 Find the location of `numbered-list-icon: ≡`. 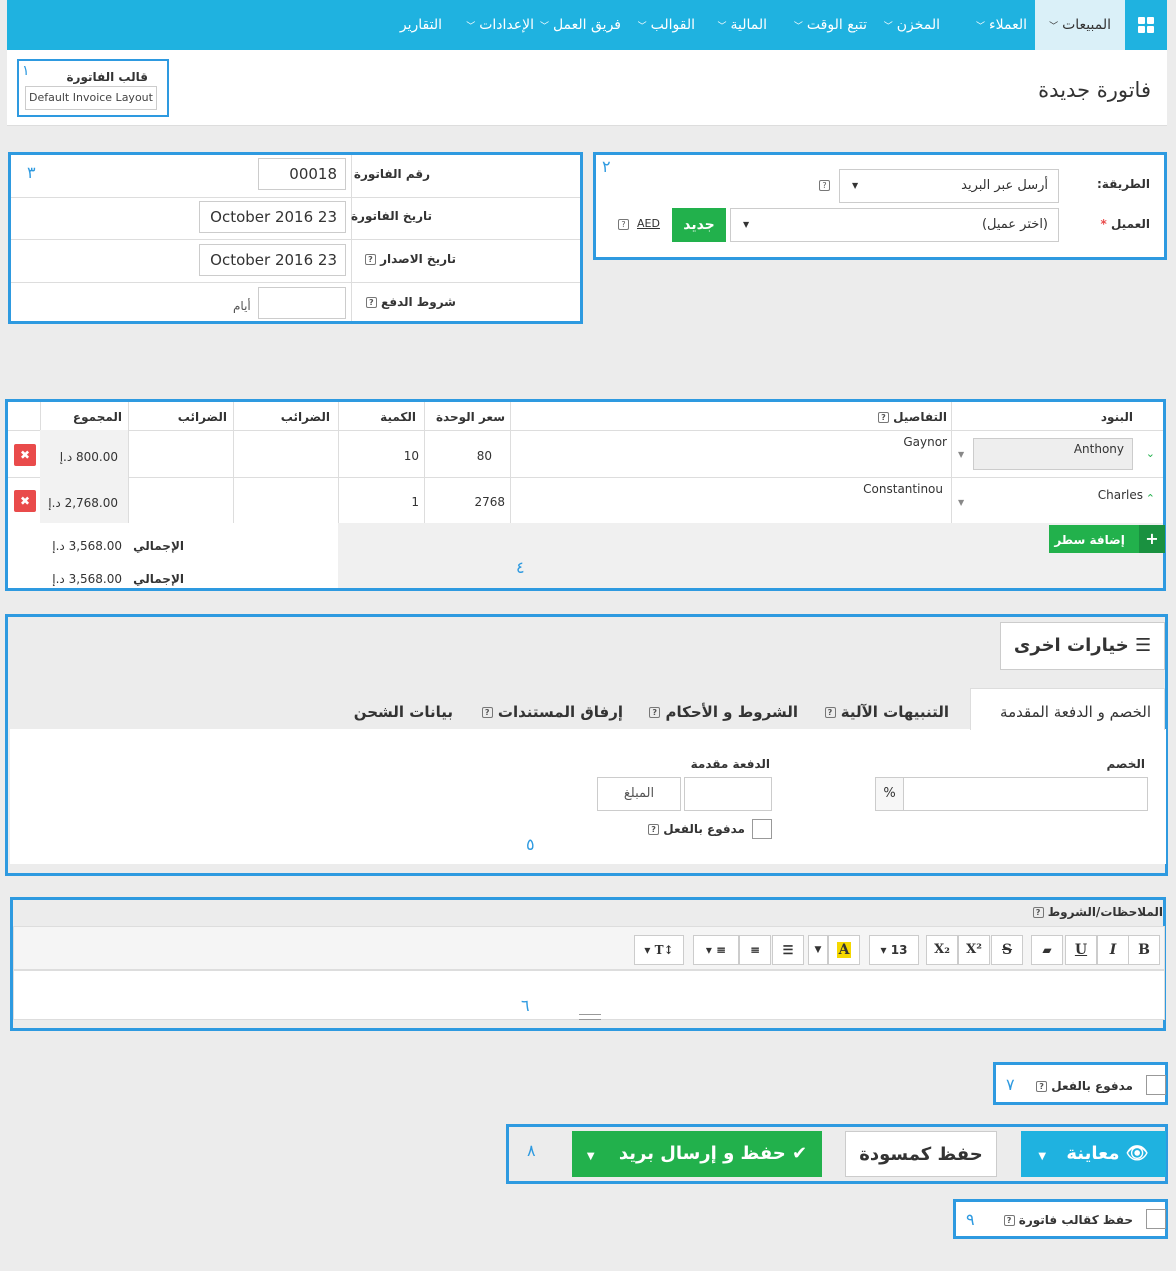

numbered-list-icon: ≡ is located at coordinates (755, 950).